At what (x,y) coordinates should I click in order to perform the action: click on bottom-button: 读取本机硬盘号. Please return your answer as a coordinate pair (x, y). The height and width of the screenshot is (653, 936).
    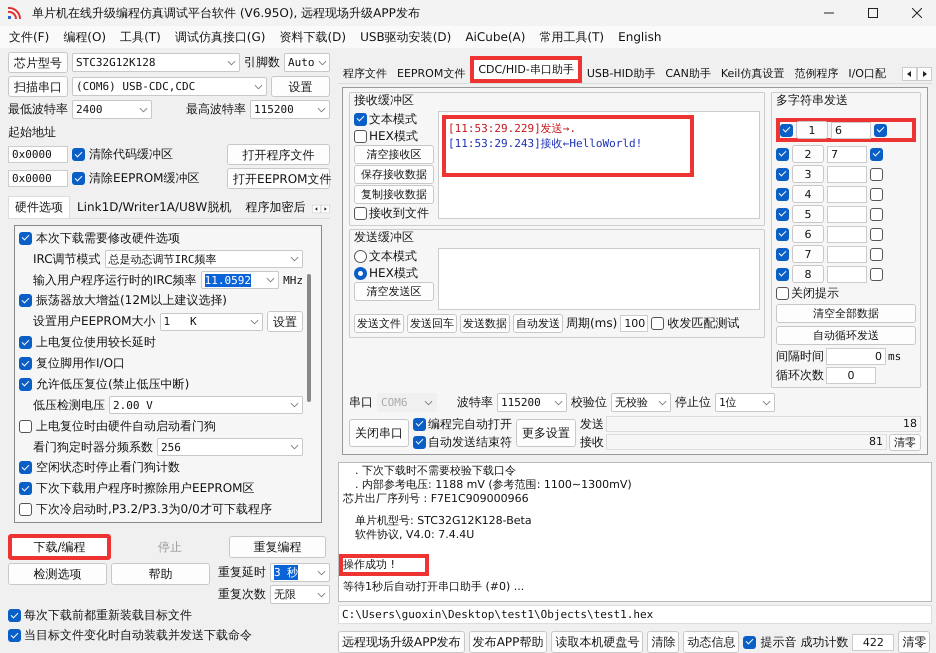
    Looking at the image, I should click on (597, 642).